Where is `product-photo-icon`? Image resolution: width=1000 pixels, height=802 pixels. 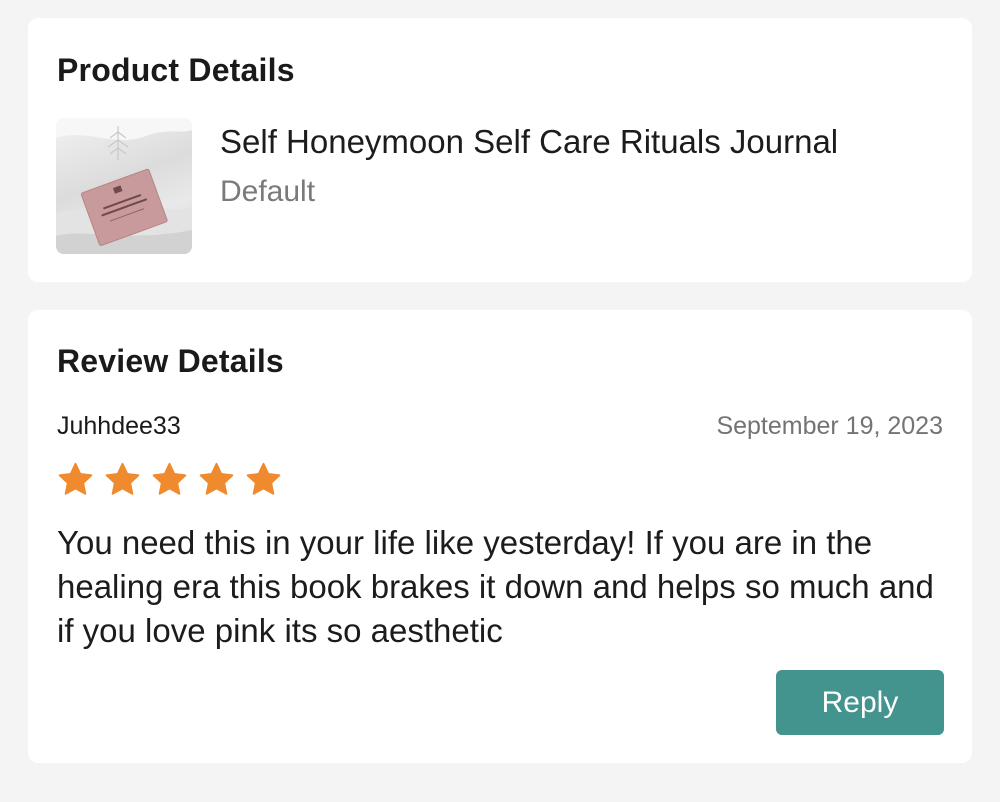 product-photo-icon is located at coordinates (124, 186).